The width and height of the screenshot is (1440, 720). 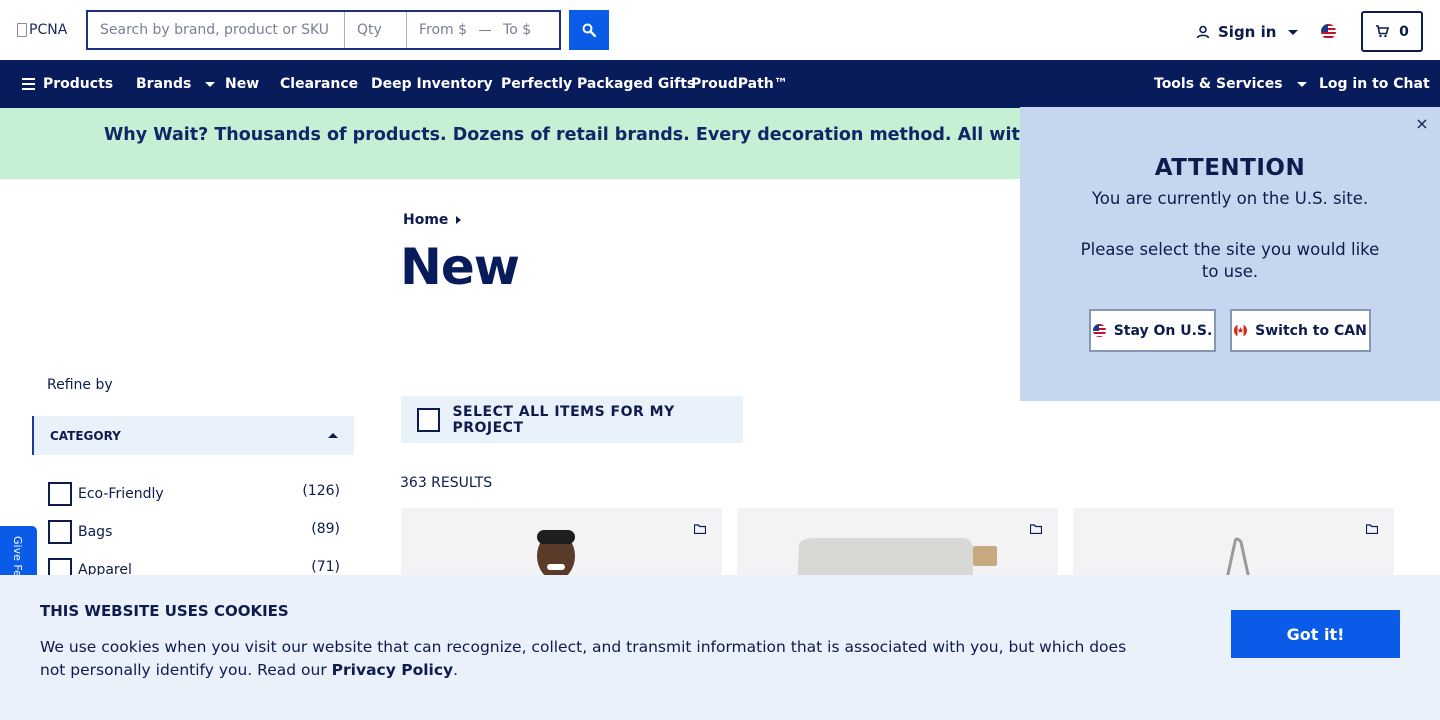 I want to click on nav-proudpath: ProudPath™, so click(x=739, y=84).